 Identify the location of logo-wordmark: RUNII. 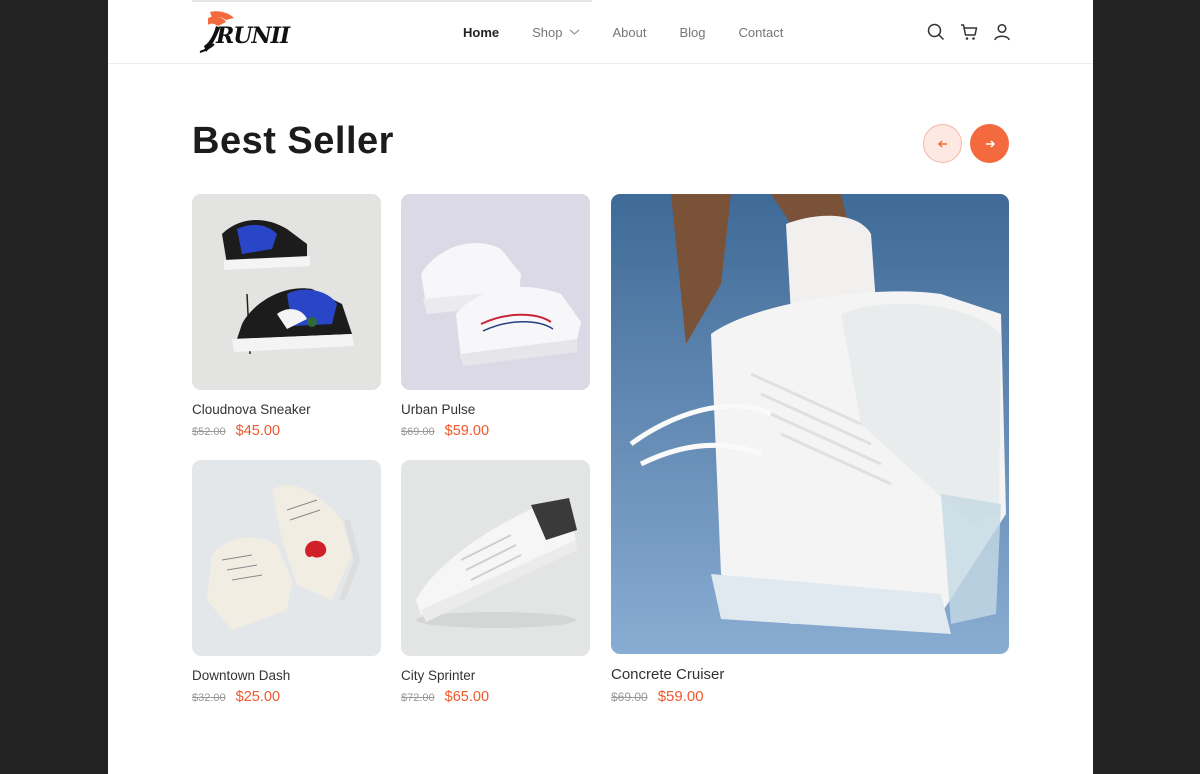
(253, 36).